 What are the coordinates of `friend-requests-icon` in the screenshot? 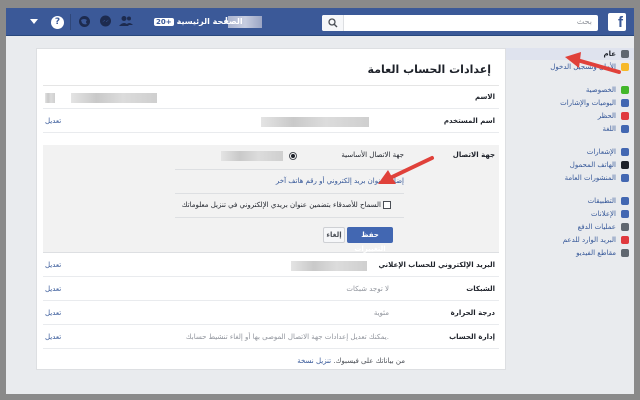 It's located at (126, 22).